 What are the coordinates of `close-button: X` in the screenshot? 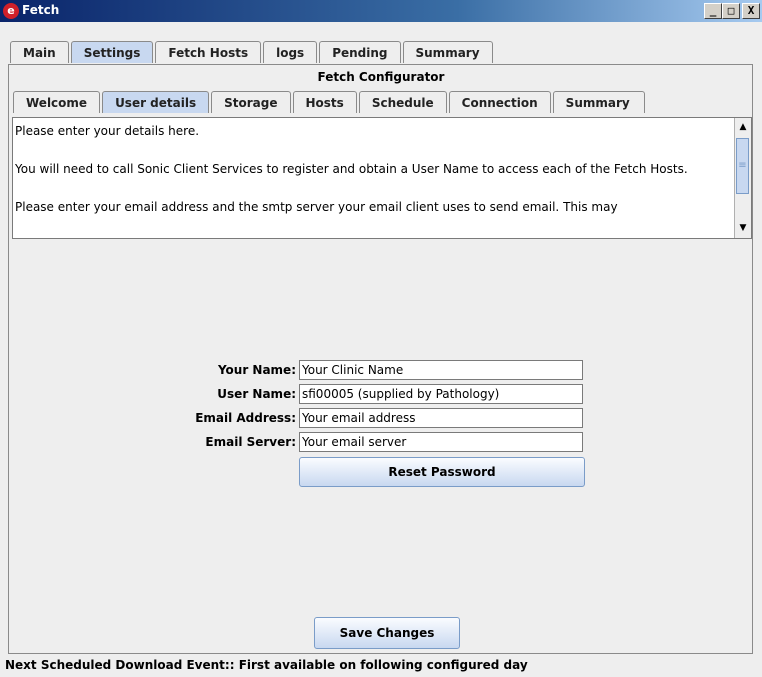 It's located at (751, 11).